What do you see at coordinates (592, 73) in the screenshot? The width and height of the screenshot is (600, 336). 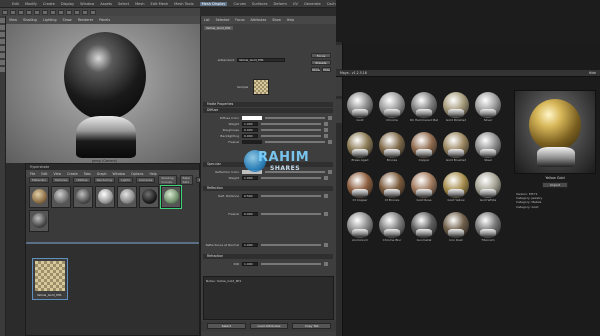 I see `hide-panel-button: Hide` at bounding box center [592, 73].